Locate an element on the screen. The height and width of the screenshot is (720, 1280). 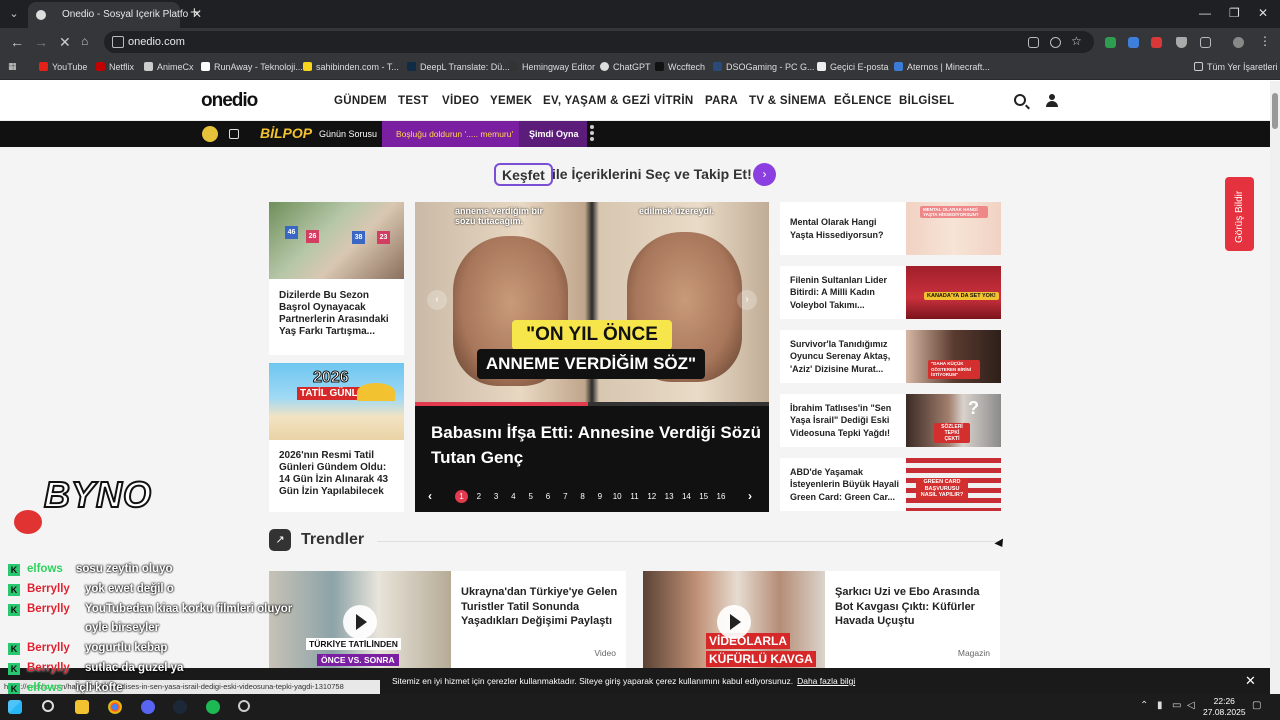
pager-page-5: 5 is located at coordinates (530, 496).